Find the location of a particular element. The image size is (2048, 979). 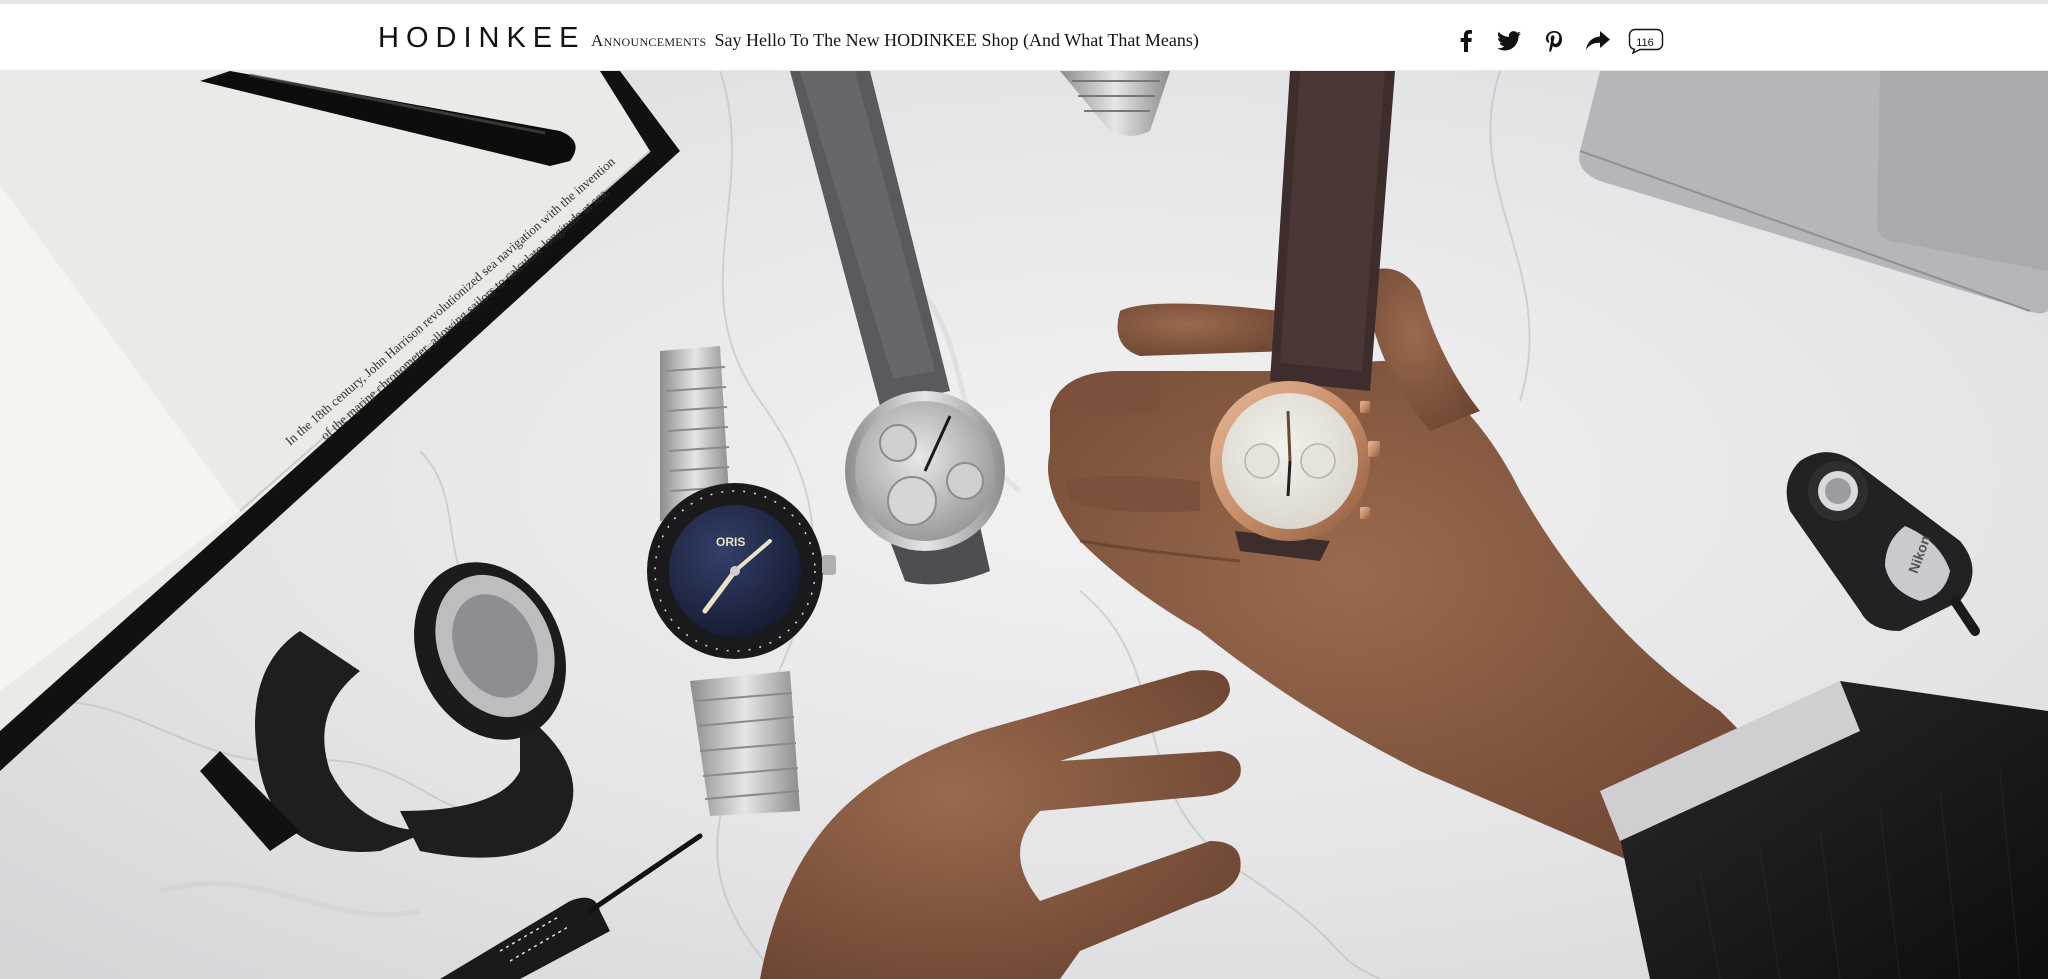

comment-count: 116 is located at coordinates (1645, 43).